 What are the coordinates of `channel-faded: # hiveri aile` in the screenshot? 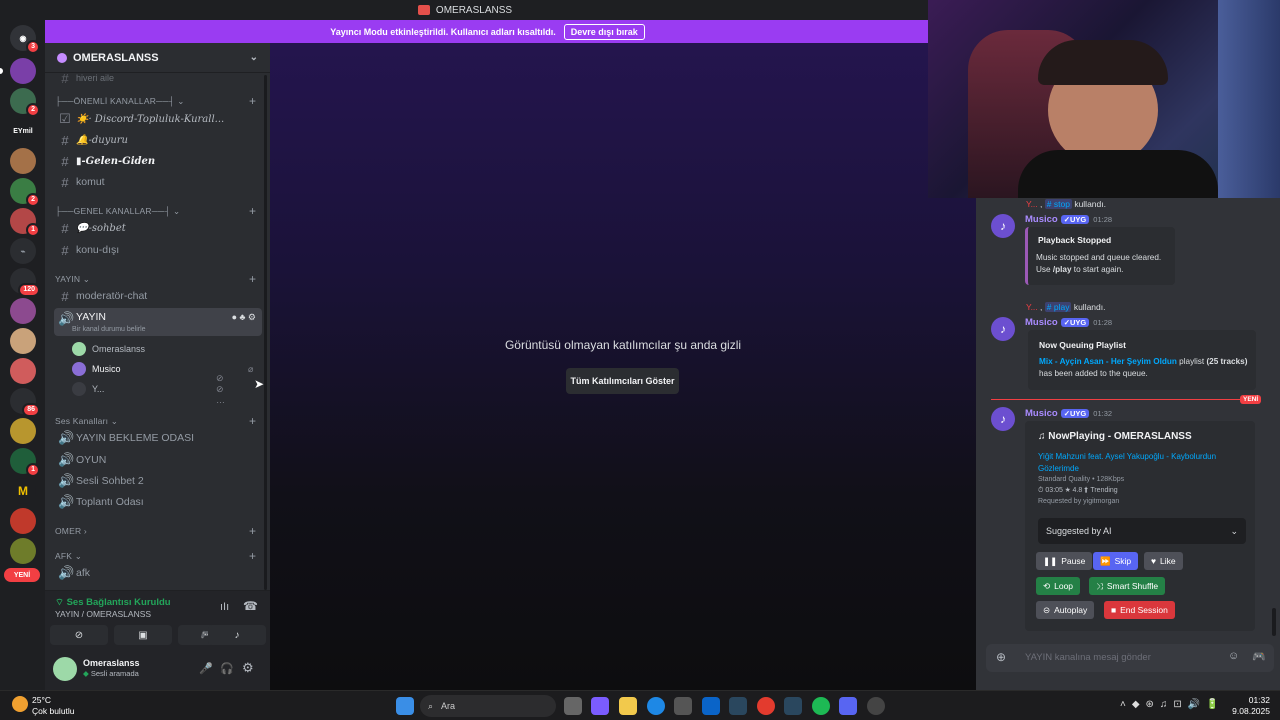 It's located at (158, 78).